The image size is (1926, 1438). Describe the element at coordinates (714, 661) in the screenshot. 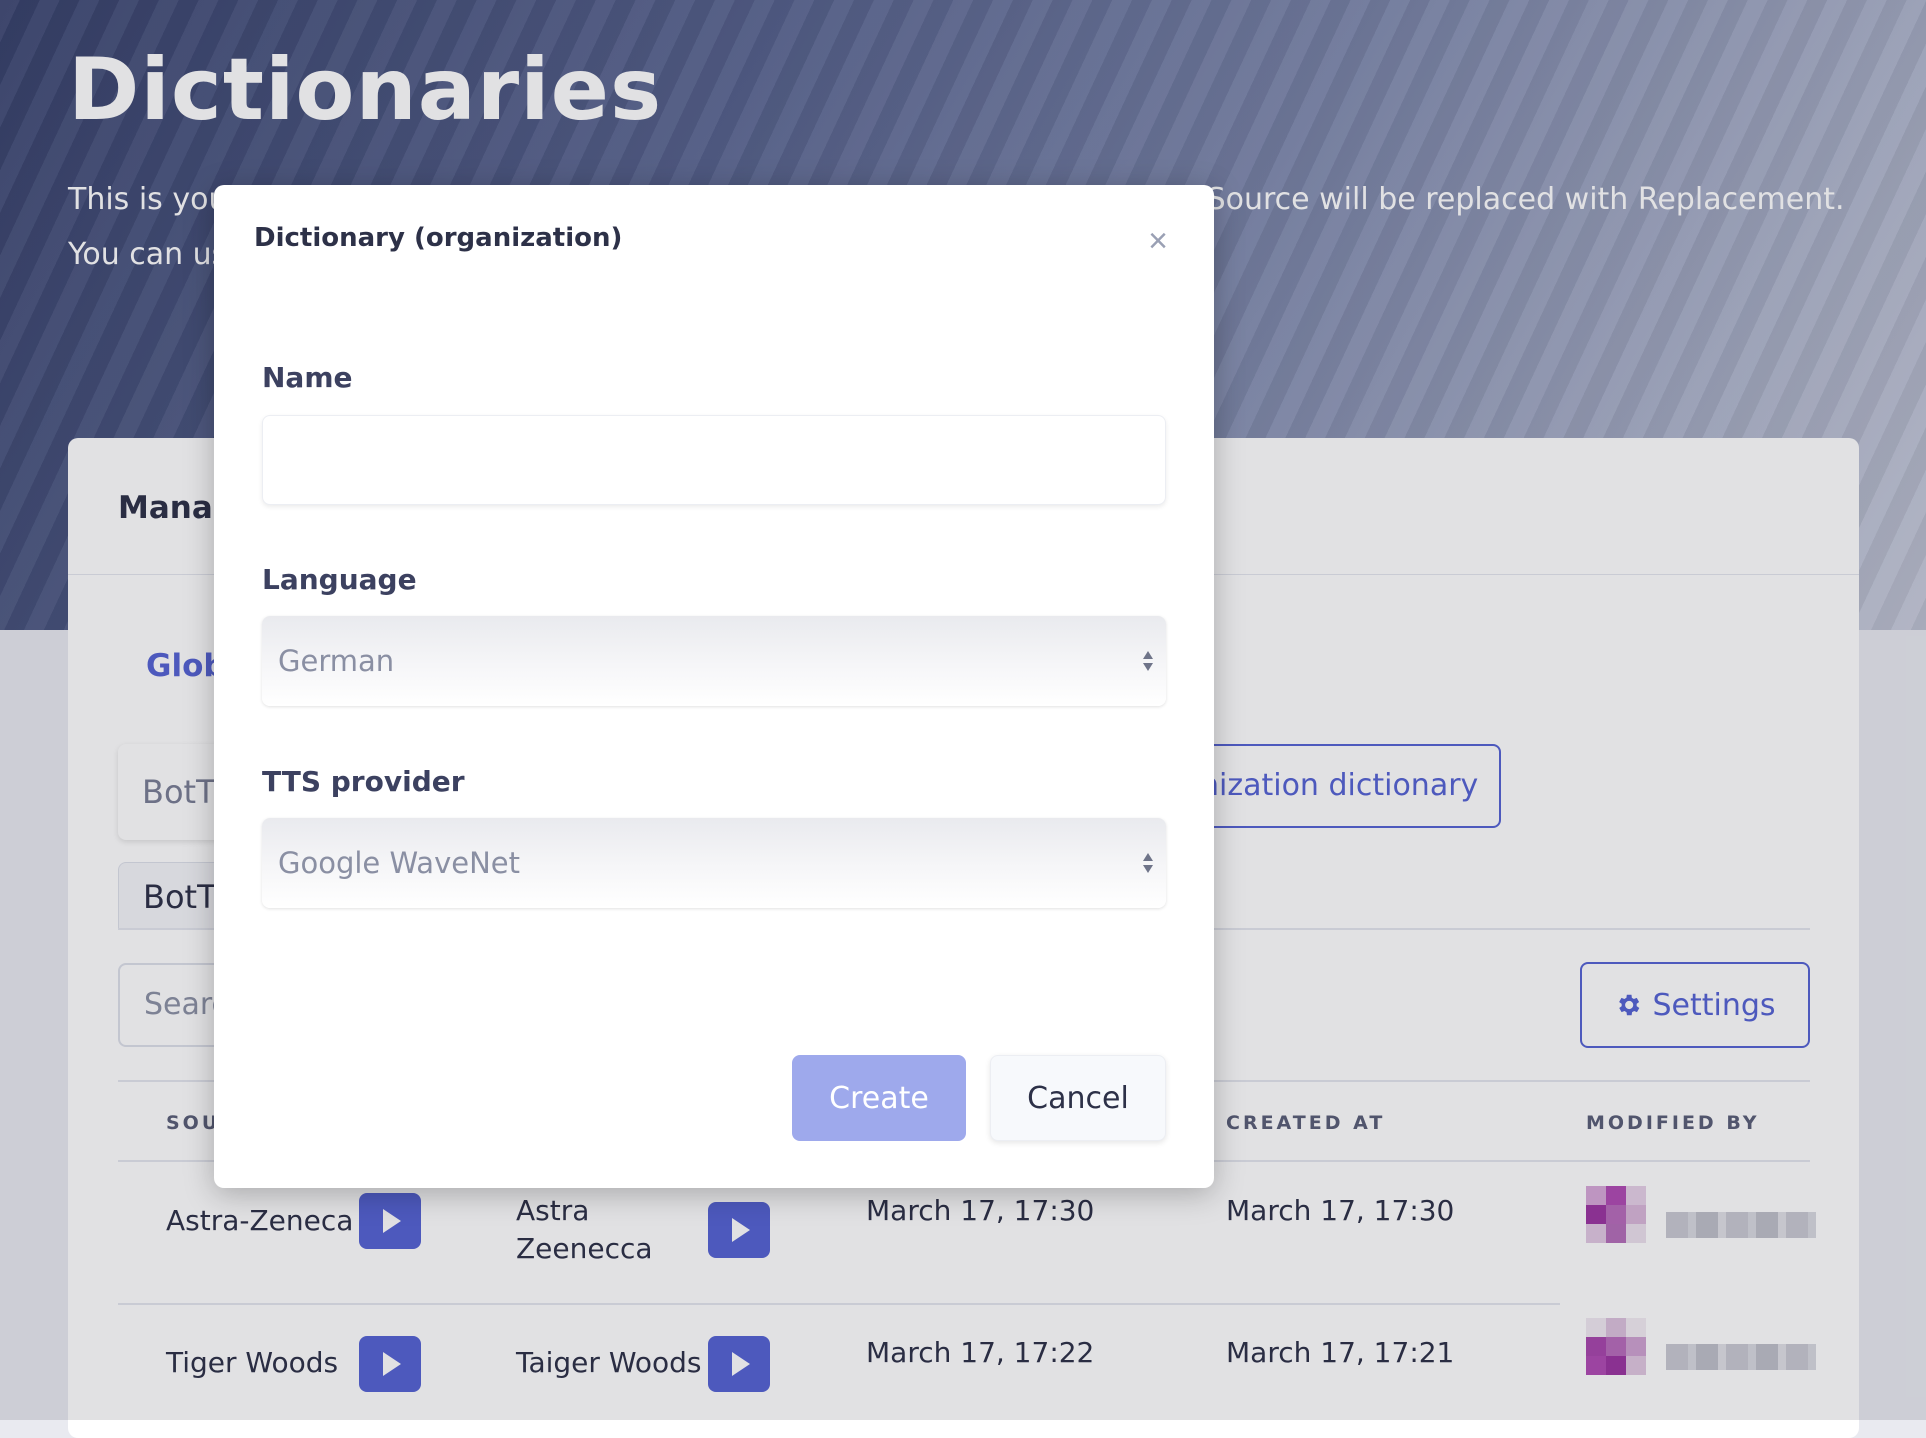

I see `language-select: German` at that location.